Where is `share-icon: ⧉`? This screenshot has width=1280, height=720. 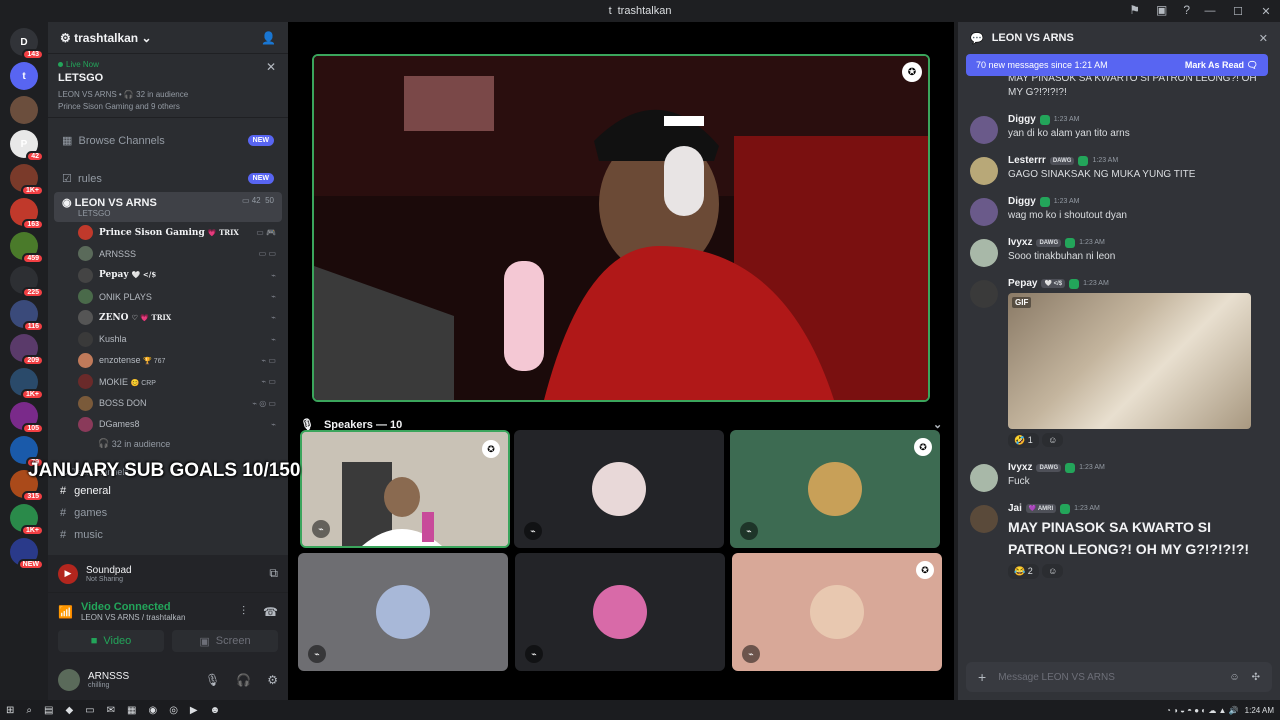 share-icon: ⧉ is located at coordinates (273, 573).